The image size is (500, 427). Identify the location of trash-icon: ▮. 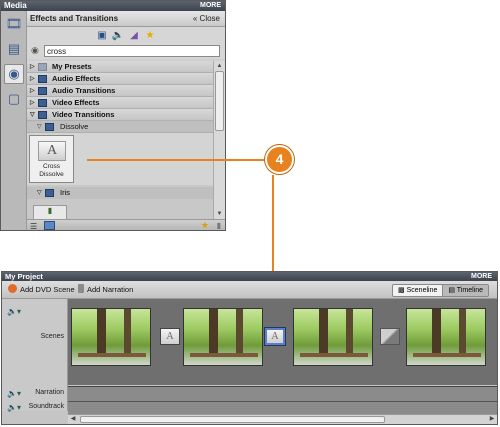
(219, 225).